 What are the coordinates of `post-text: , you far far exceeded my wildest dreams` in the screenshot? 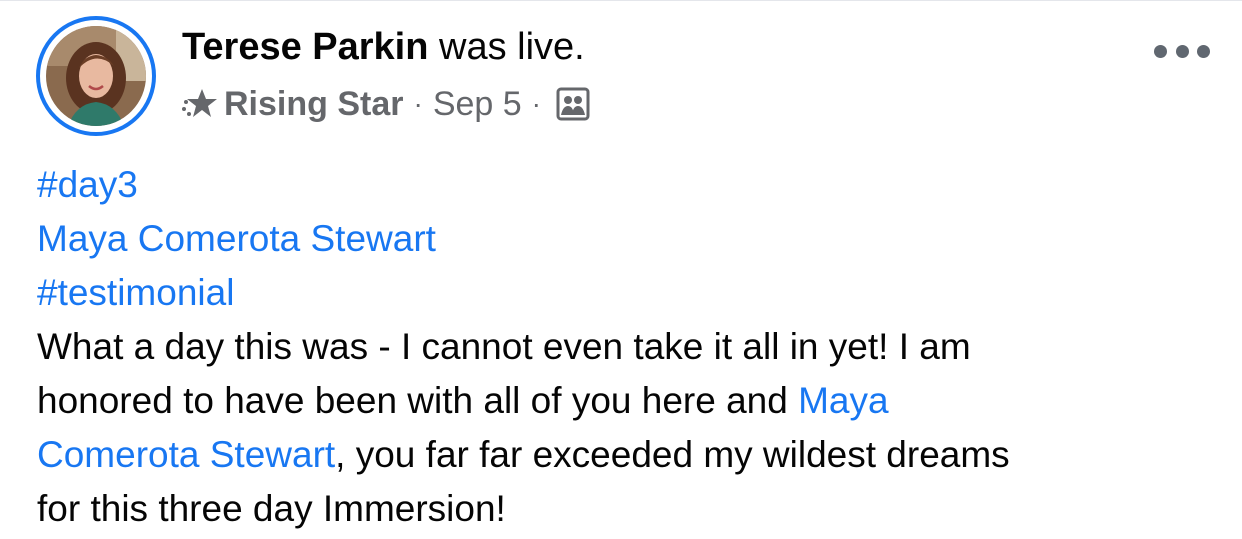 It's located at (672, 454).